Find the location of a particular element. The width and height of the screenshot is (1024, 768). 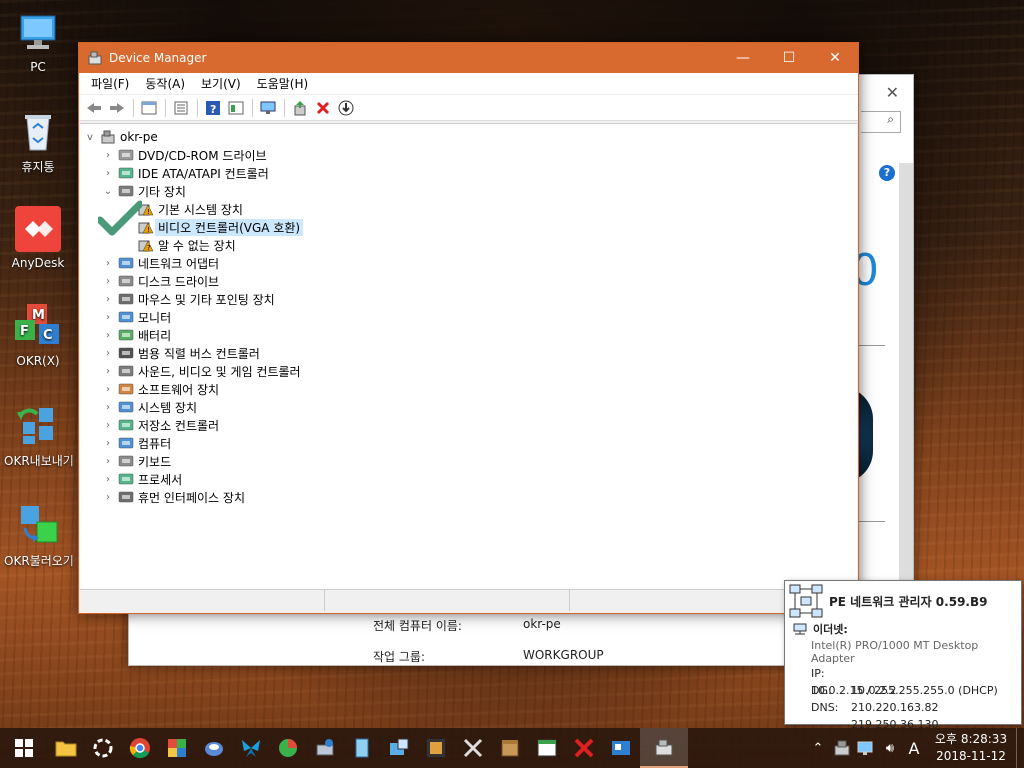

ide-controller-icon is located at coordinates (126, 173).